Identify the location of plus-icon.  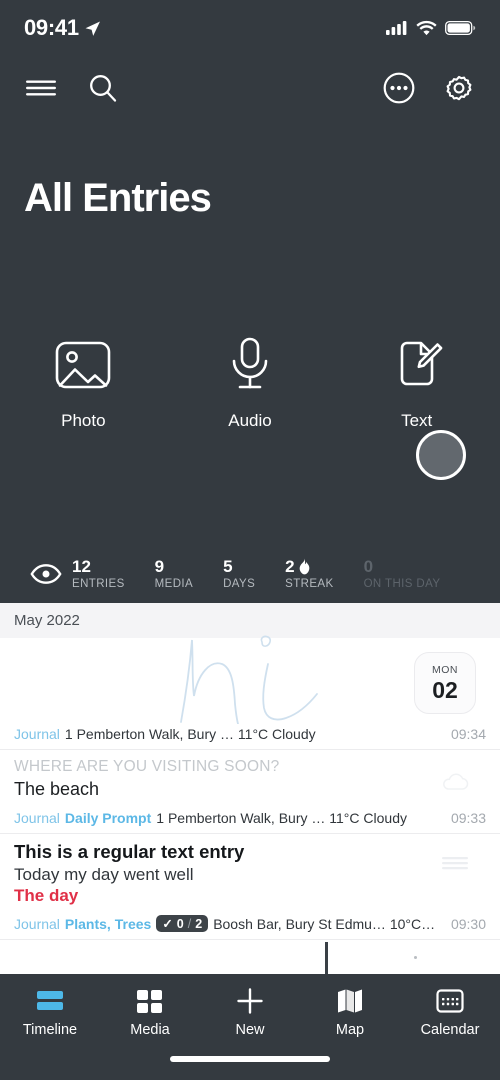
(250, 1001).